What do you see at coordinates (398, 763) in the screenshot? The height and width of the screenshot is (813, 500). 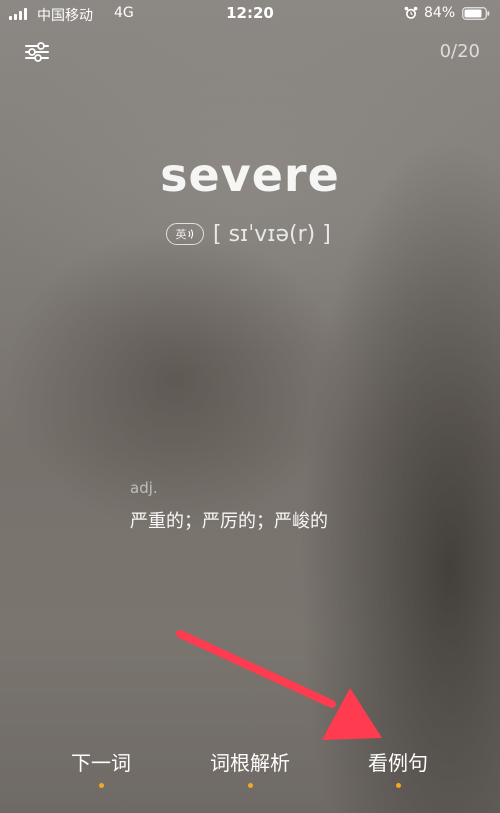 I see `tab-example-sentences-label: 看例句` at bounding box center [398, 763].